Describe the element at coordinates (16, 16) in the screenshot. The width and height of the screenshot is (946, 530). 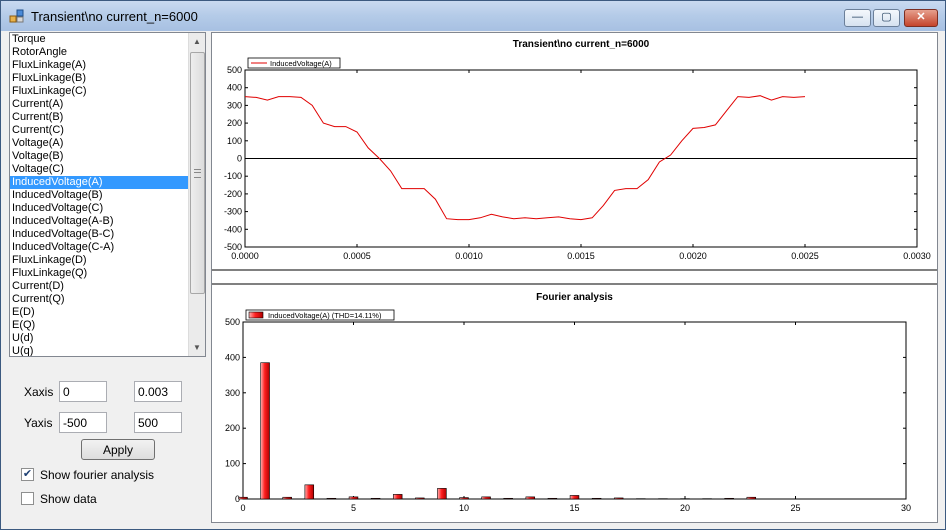
I see `app-icon` at that location.